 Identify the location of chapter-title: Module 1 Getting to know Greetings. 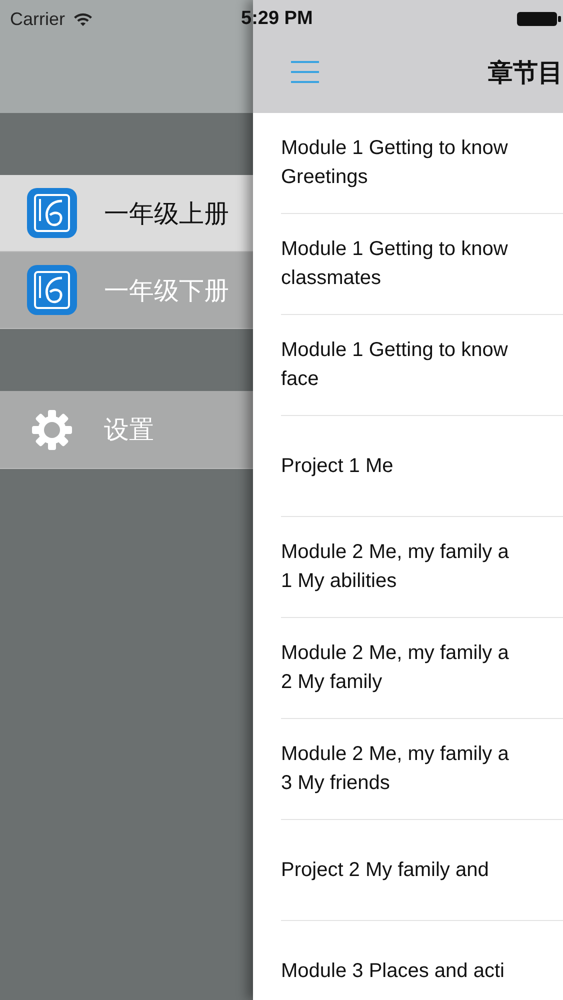
(394, 163).